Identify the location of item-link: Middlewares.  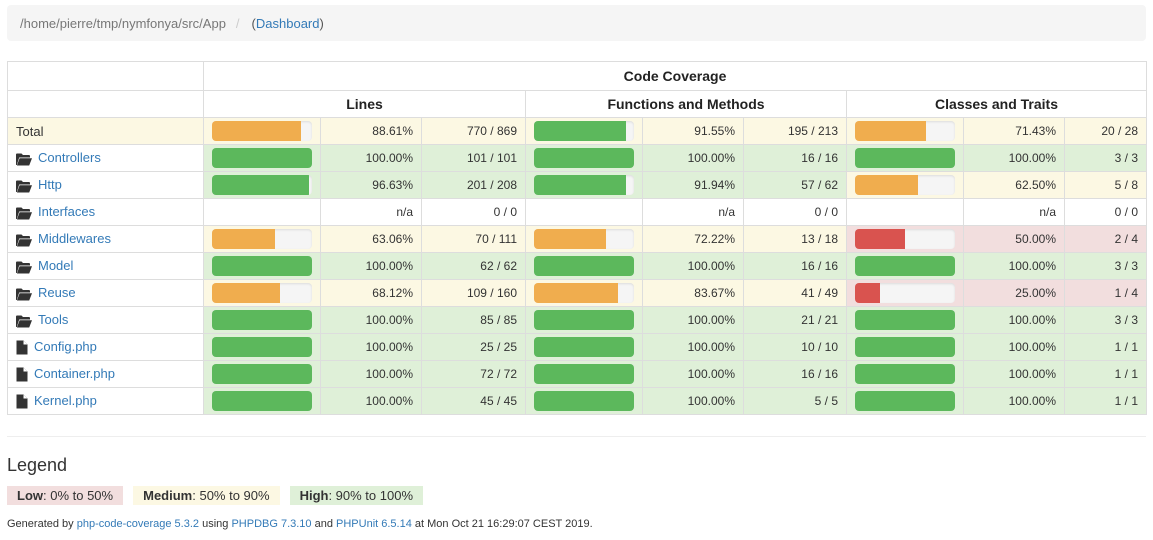
(74, 238).